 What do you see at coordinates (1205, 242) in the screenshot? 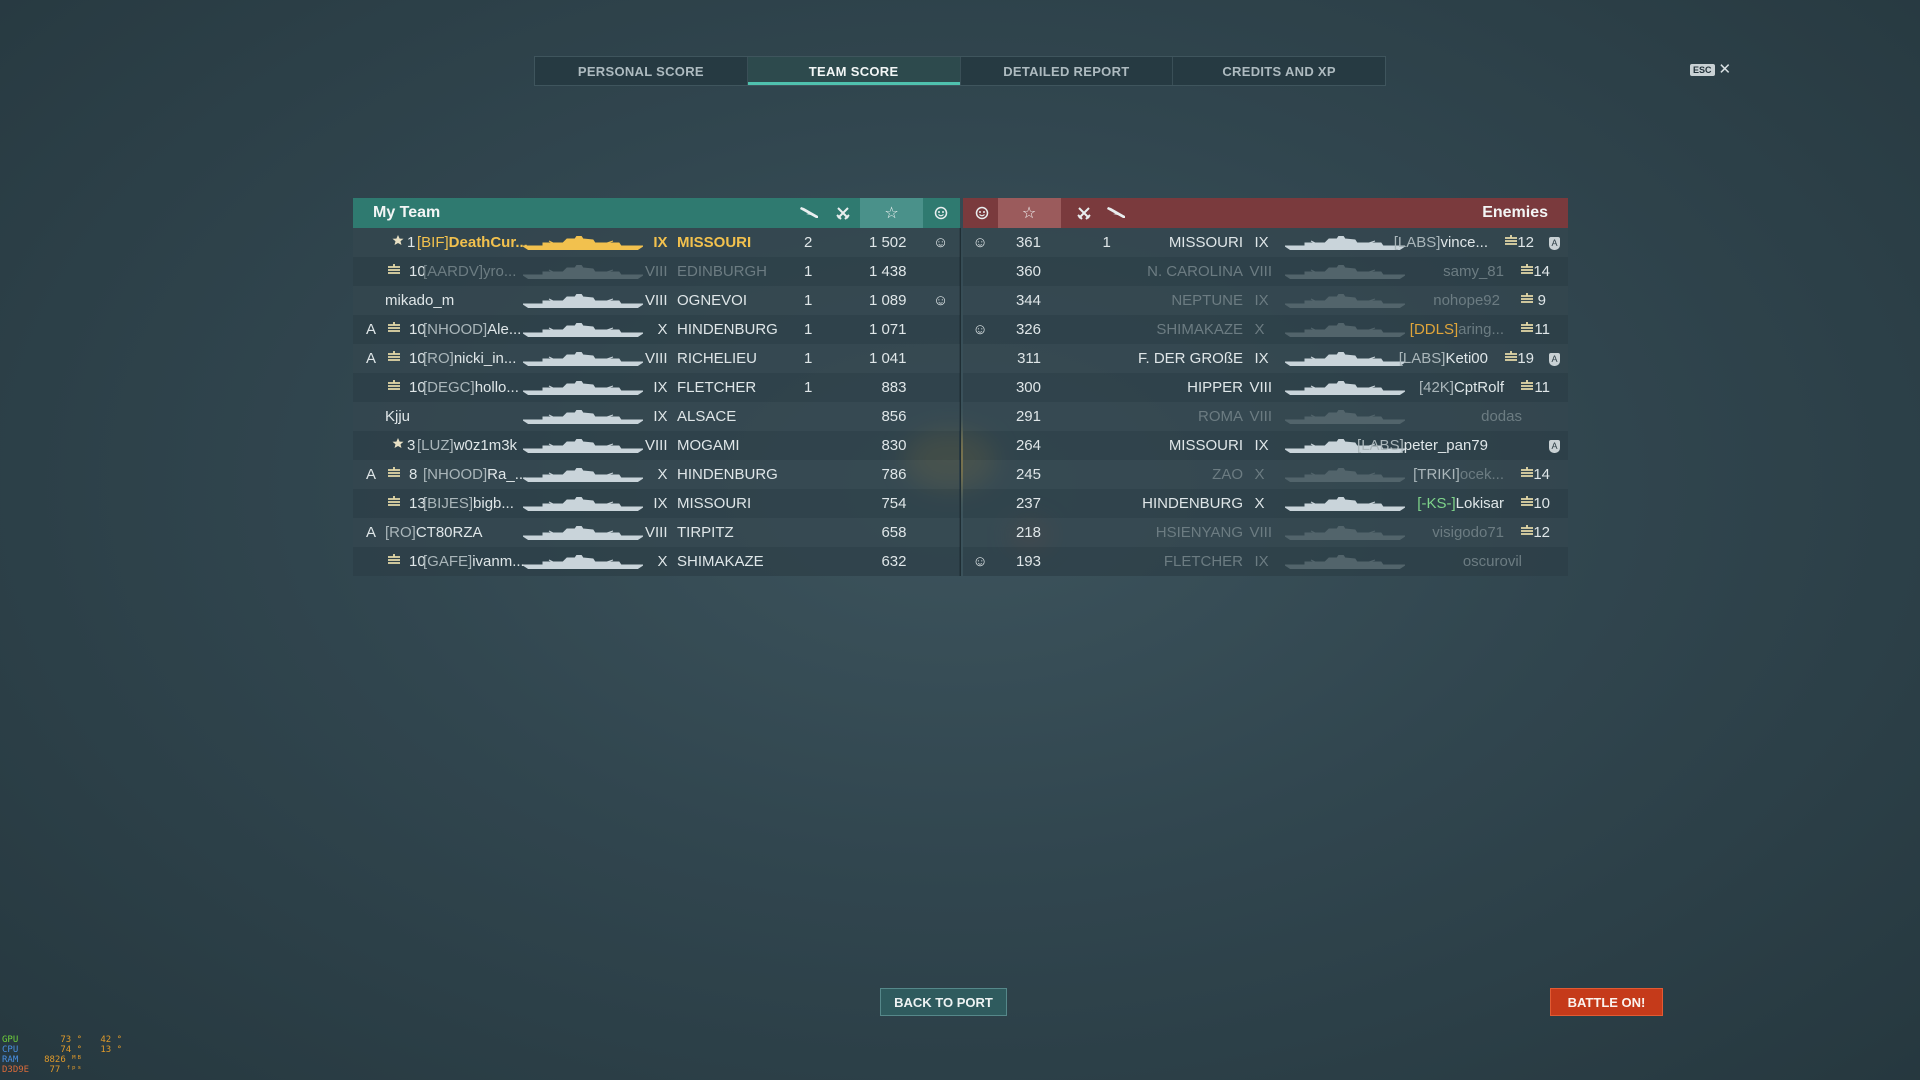
I see `ship-name: MISSOURI` at bounding box center [1205, 242].